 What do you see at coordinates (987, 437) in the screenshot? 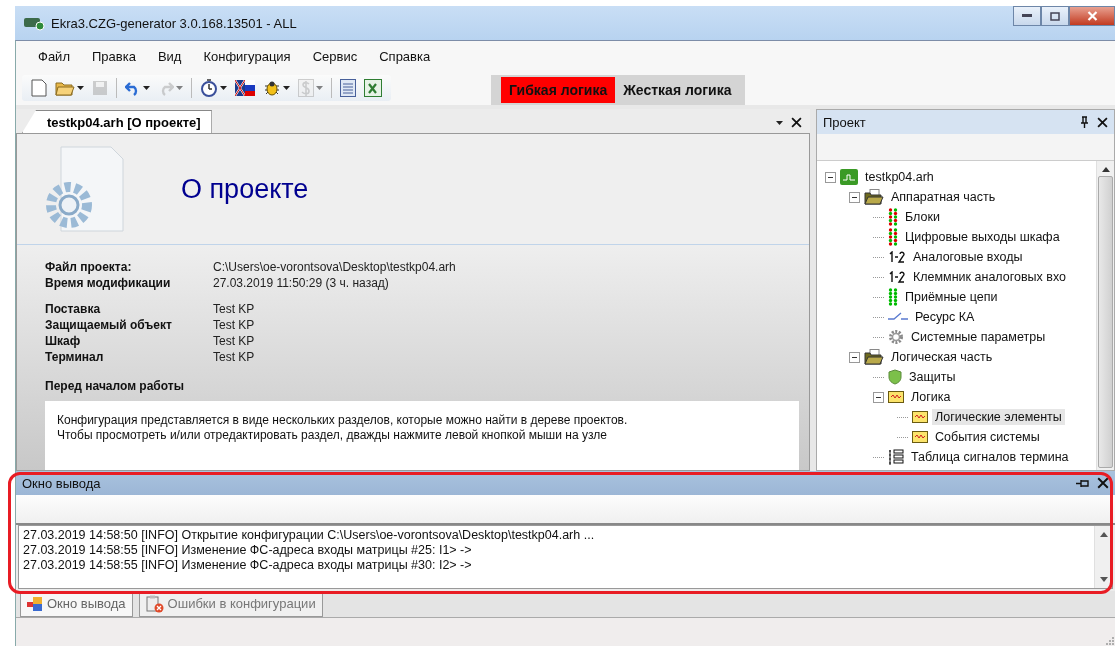
I see `tree-item: События системы` at bounding box center [987, 437].